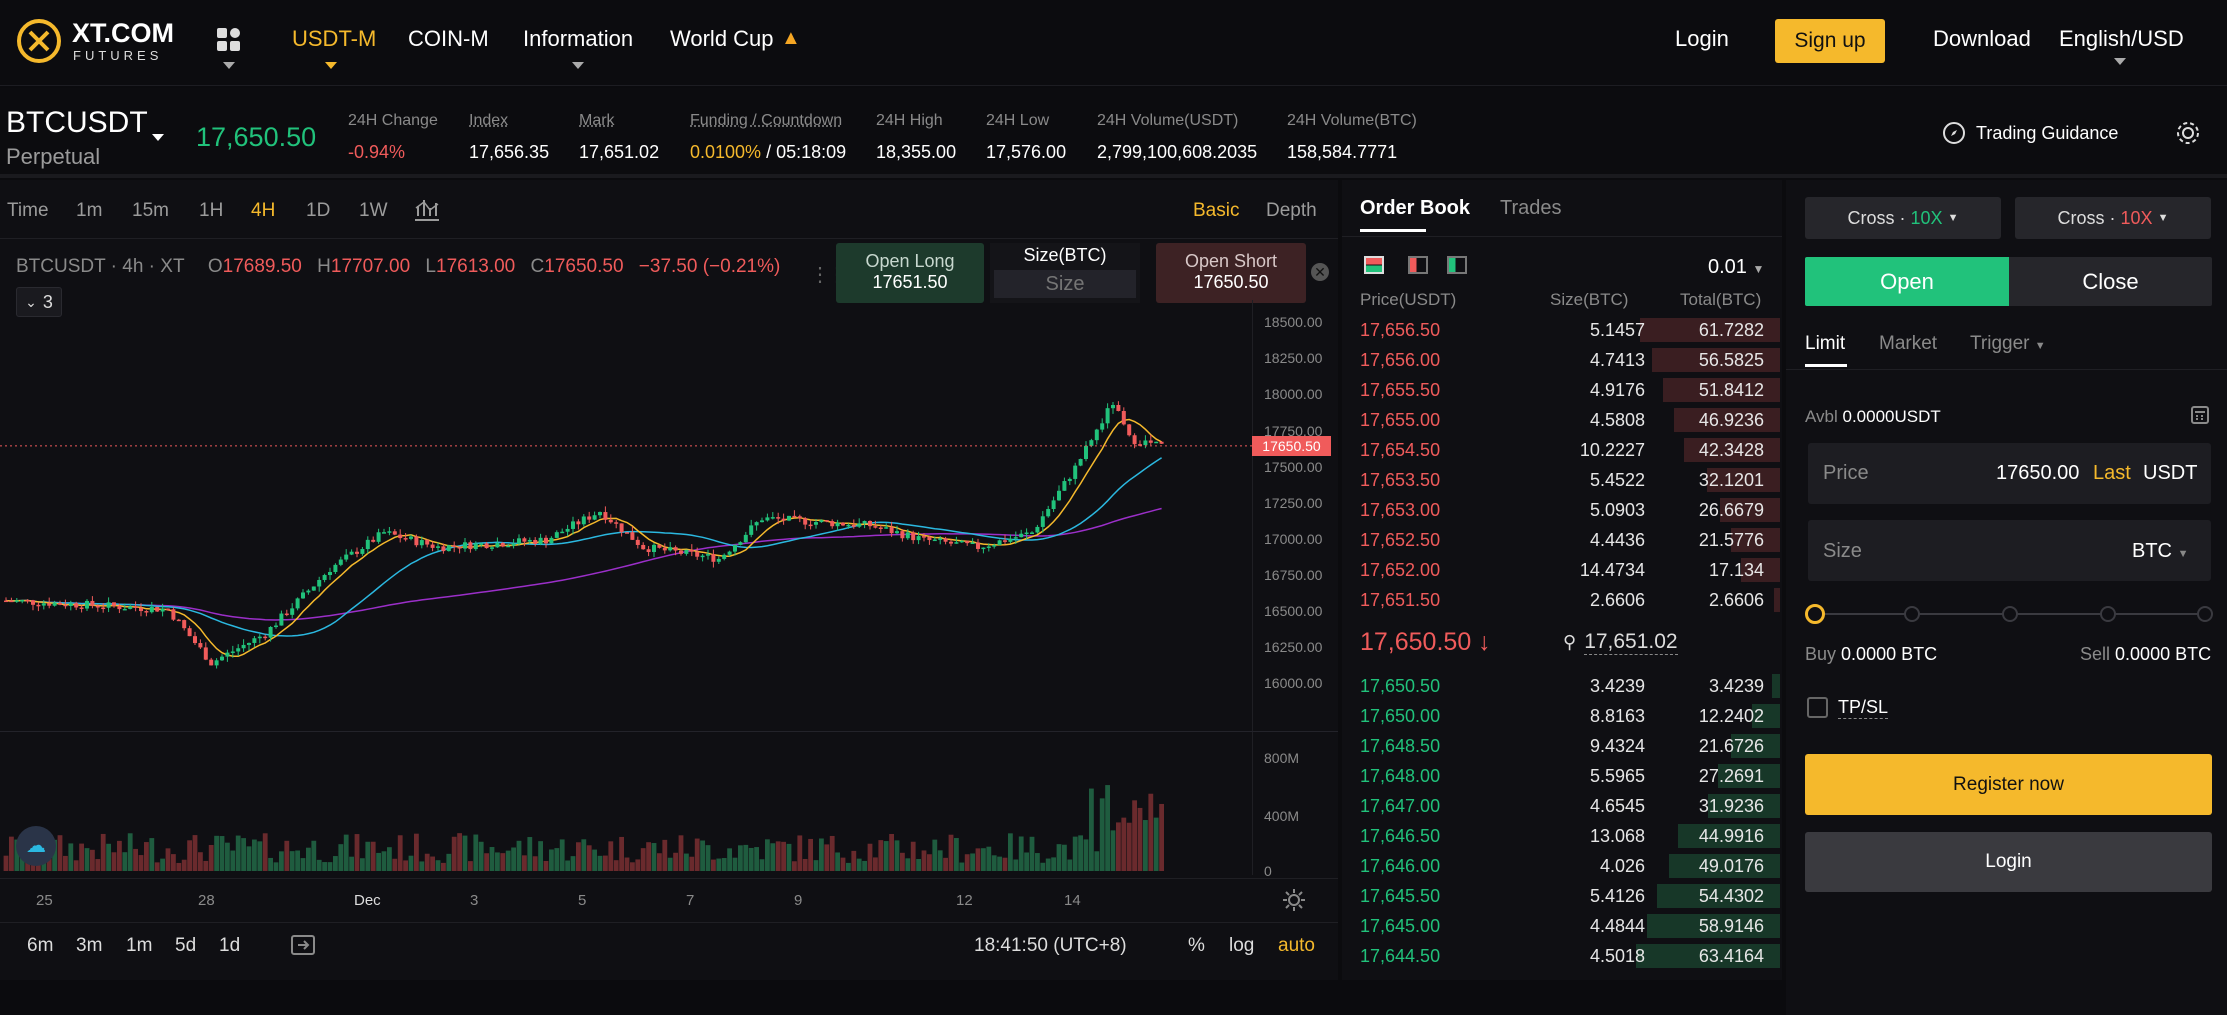 The height and width of the screenshot is (1015, 2227). What do you see at coordinates (229, 40) in the screenshot?
I see `apps-grid-icon` at bounding box center [229, 40].